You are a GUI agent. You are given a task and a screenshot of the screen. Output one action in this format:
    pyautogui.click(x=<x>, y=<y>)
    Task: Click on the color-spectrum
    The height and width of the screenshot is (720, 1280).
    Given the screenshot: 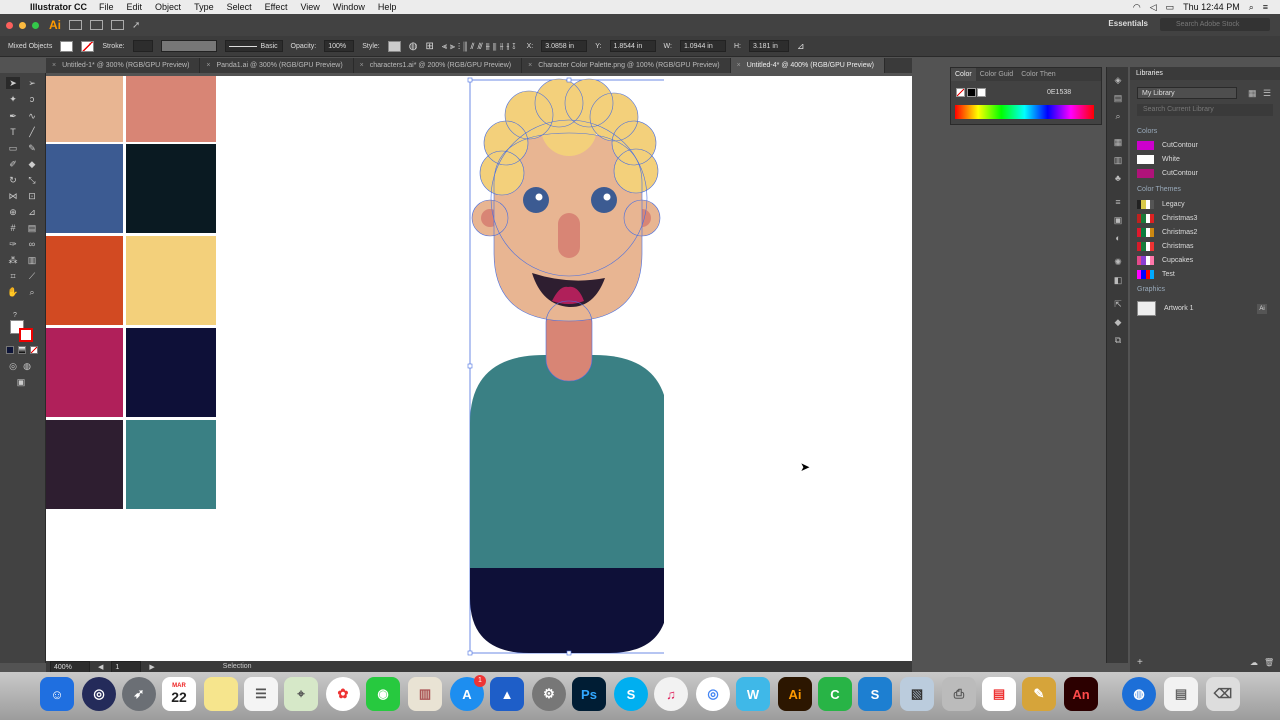 What is the action you would take?
    pyautogui.click(x=1024, y=112)
    